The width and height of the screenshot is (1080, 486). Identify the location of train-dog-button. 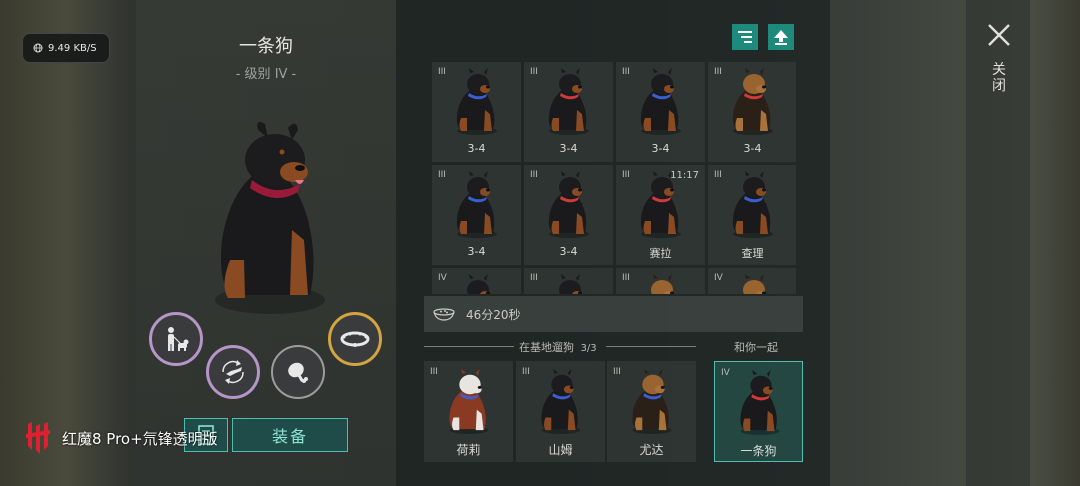
(233, 372).